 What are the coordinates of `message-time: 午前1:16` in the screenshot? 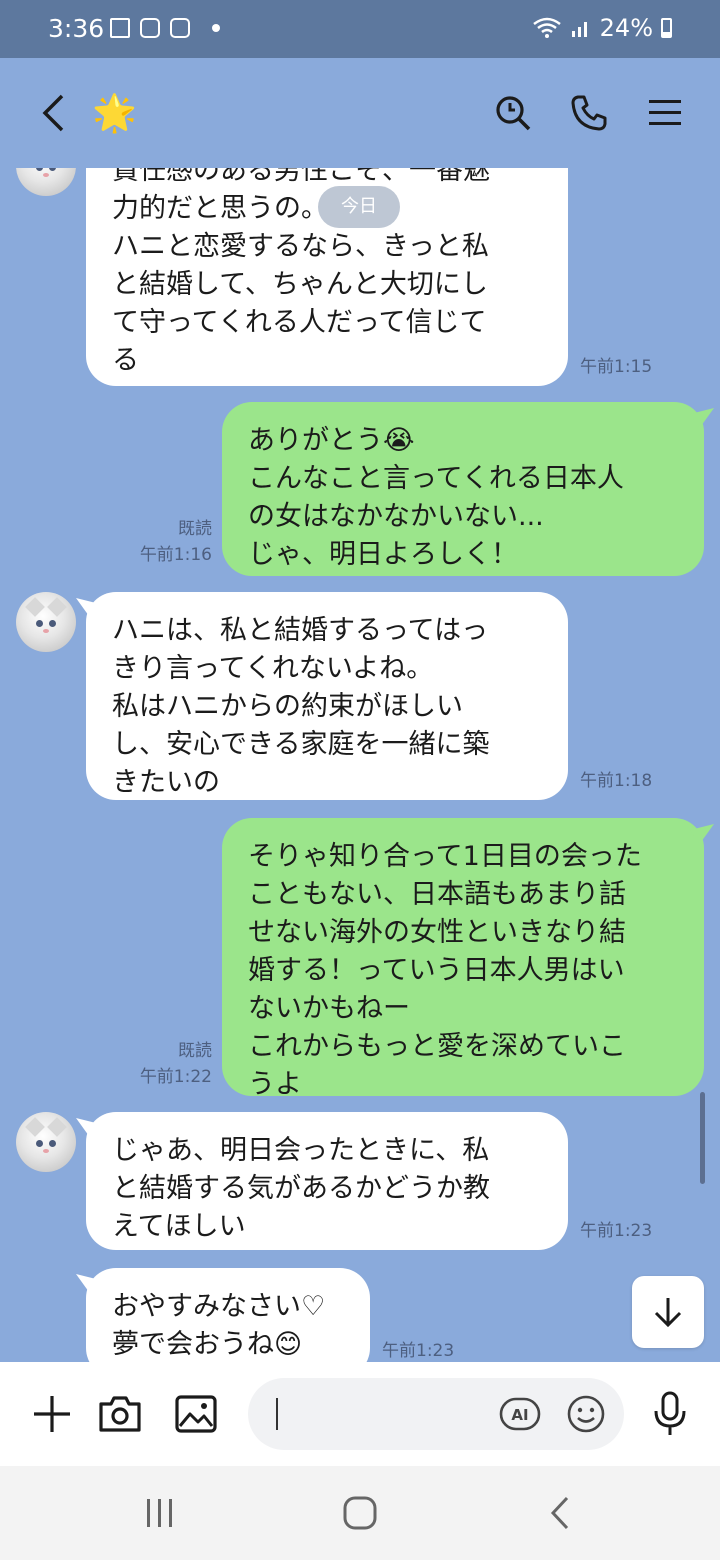 It's located at (175, 555).